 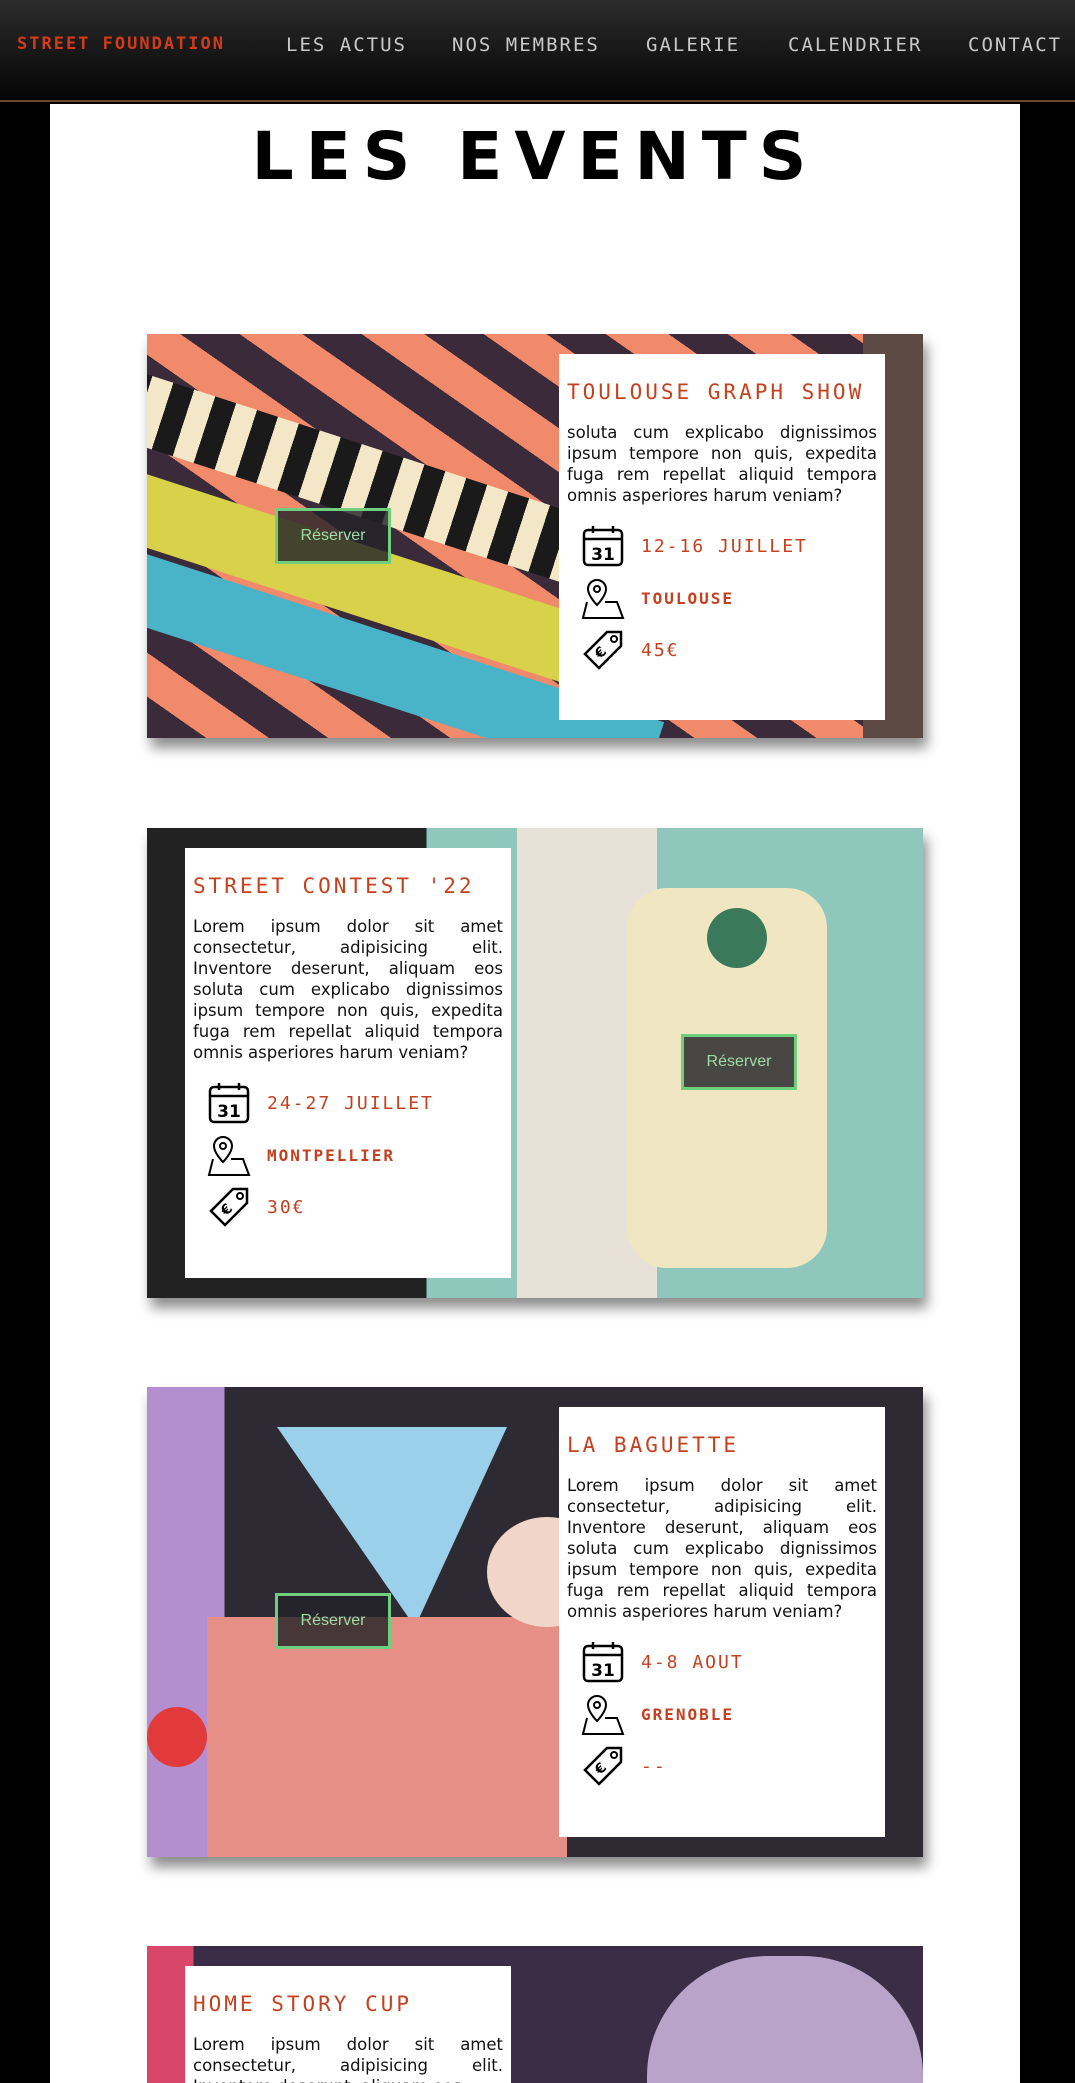 I want to click on event-title: HOME STORY CUP, so click(x=303, y=2004).